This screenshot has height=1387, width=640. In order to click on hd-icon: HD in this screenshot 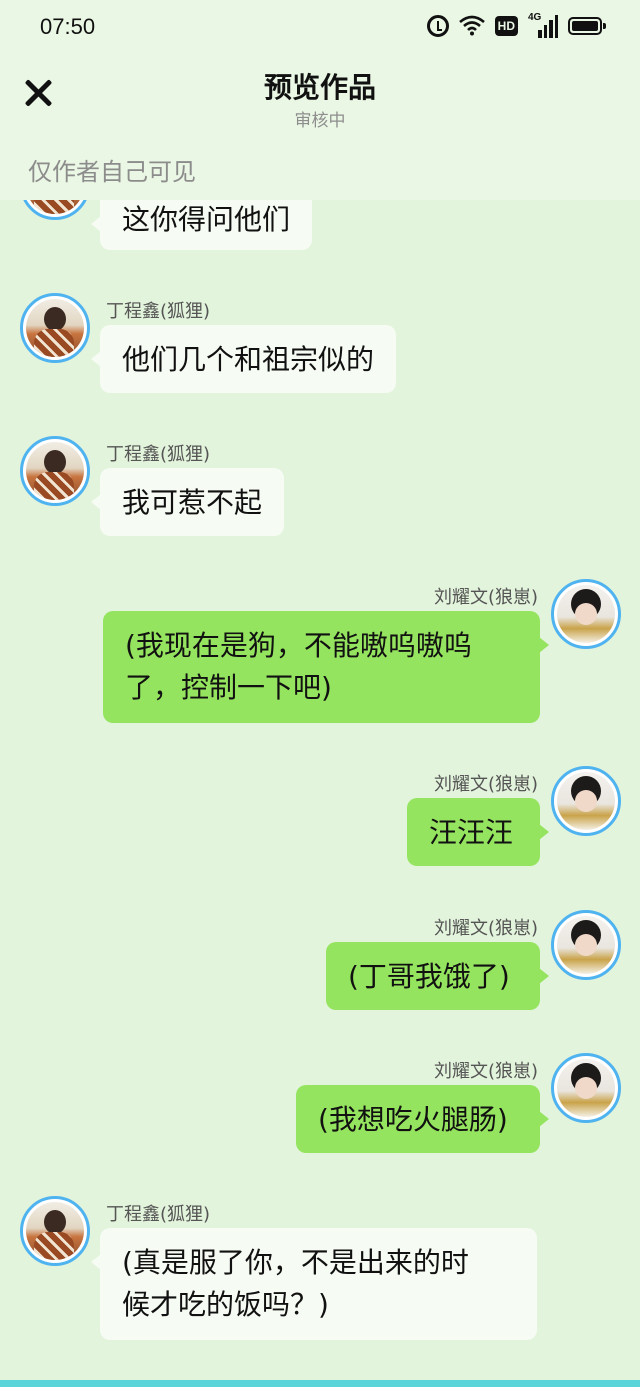, I will do `click(506, 26)`.